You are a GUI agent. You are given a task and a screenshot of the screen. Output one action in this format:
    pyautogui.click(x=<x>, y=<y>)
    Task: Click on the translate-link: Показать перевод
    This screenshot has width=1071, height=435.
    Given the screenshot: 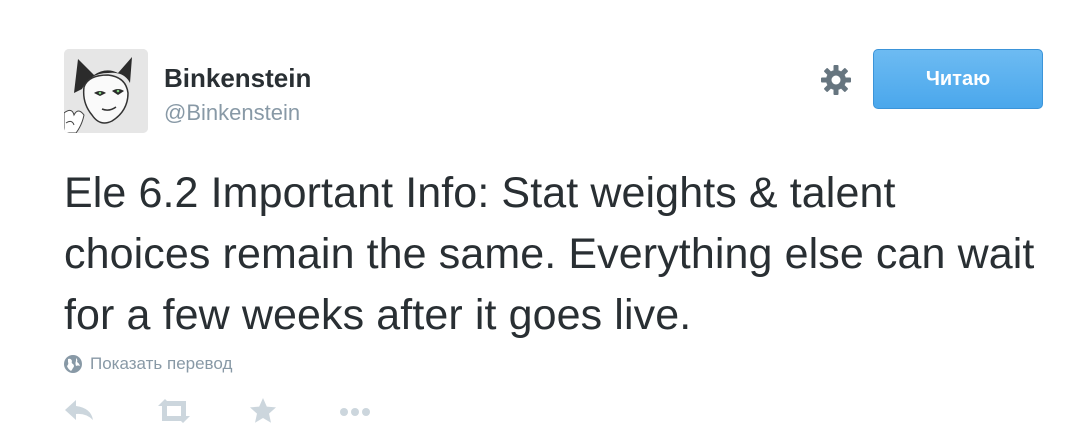 What is the action you would take?
    pyautogui.click(x=147, y=364)
    